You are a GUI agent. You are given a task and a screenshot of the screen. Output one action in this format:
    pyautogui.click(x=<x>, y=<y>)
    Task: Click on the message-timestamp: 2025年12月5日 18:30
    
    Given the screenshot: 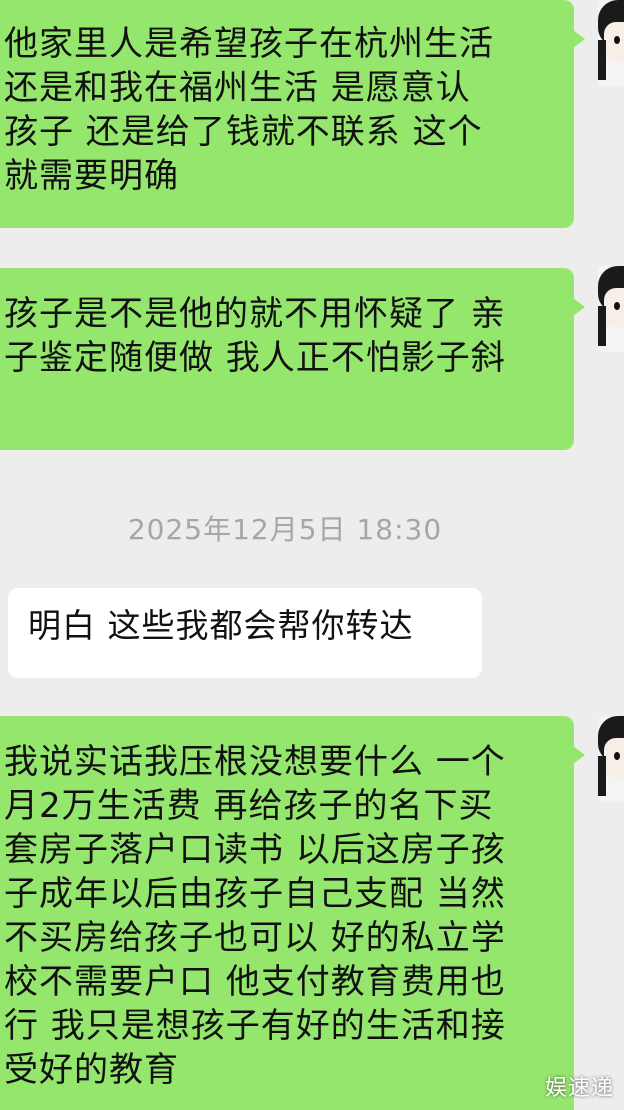 What is the action you would take?
    pyautogui.click(x=285, y=529)
    